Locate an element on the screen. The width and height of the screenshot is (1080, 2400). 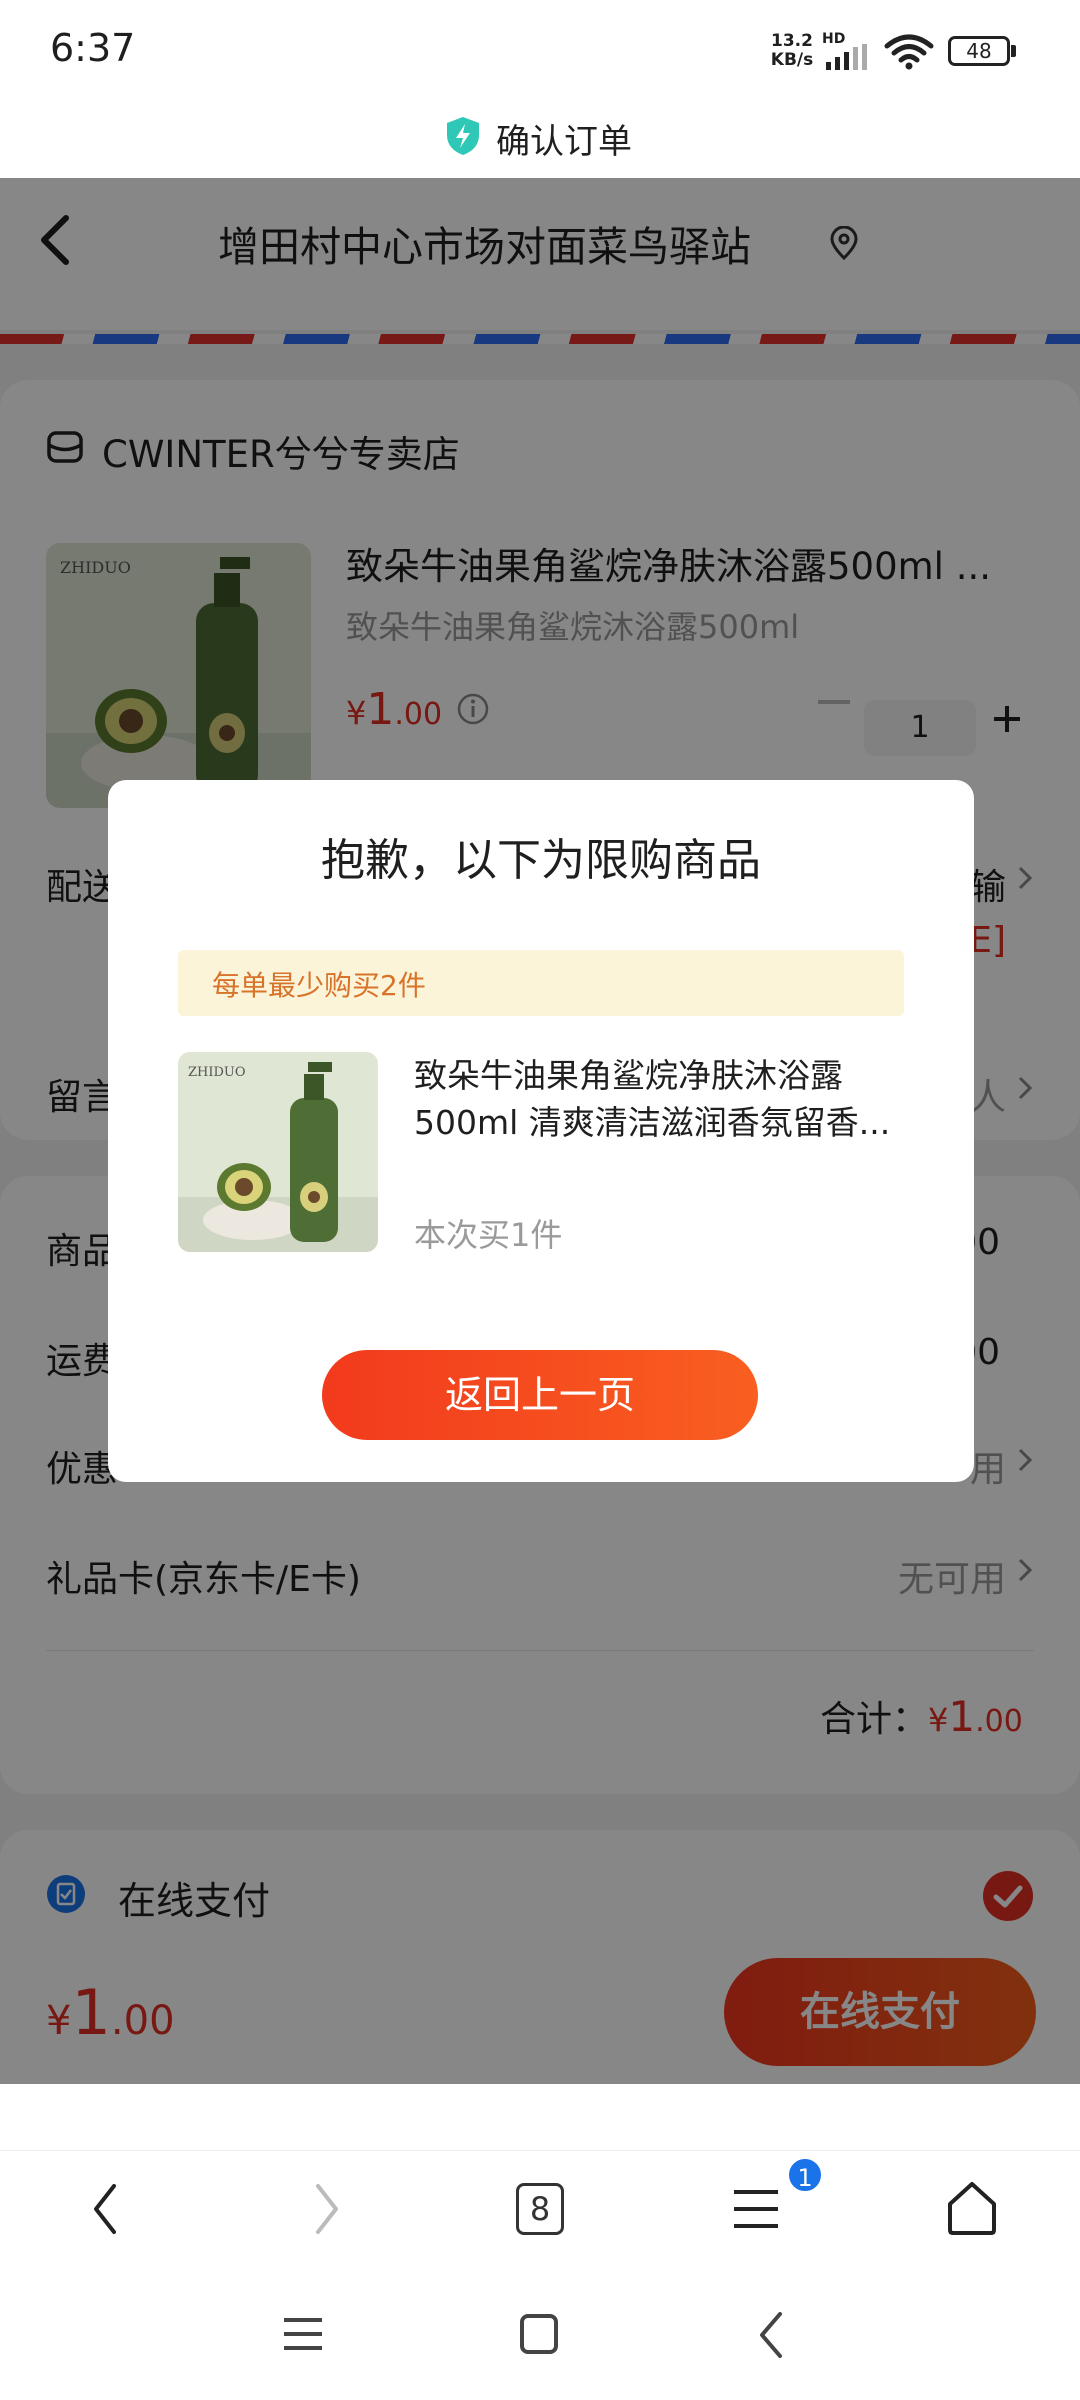
tabs-icon: 8 is located at coordinates (540, 2209).